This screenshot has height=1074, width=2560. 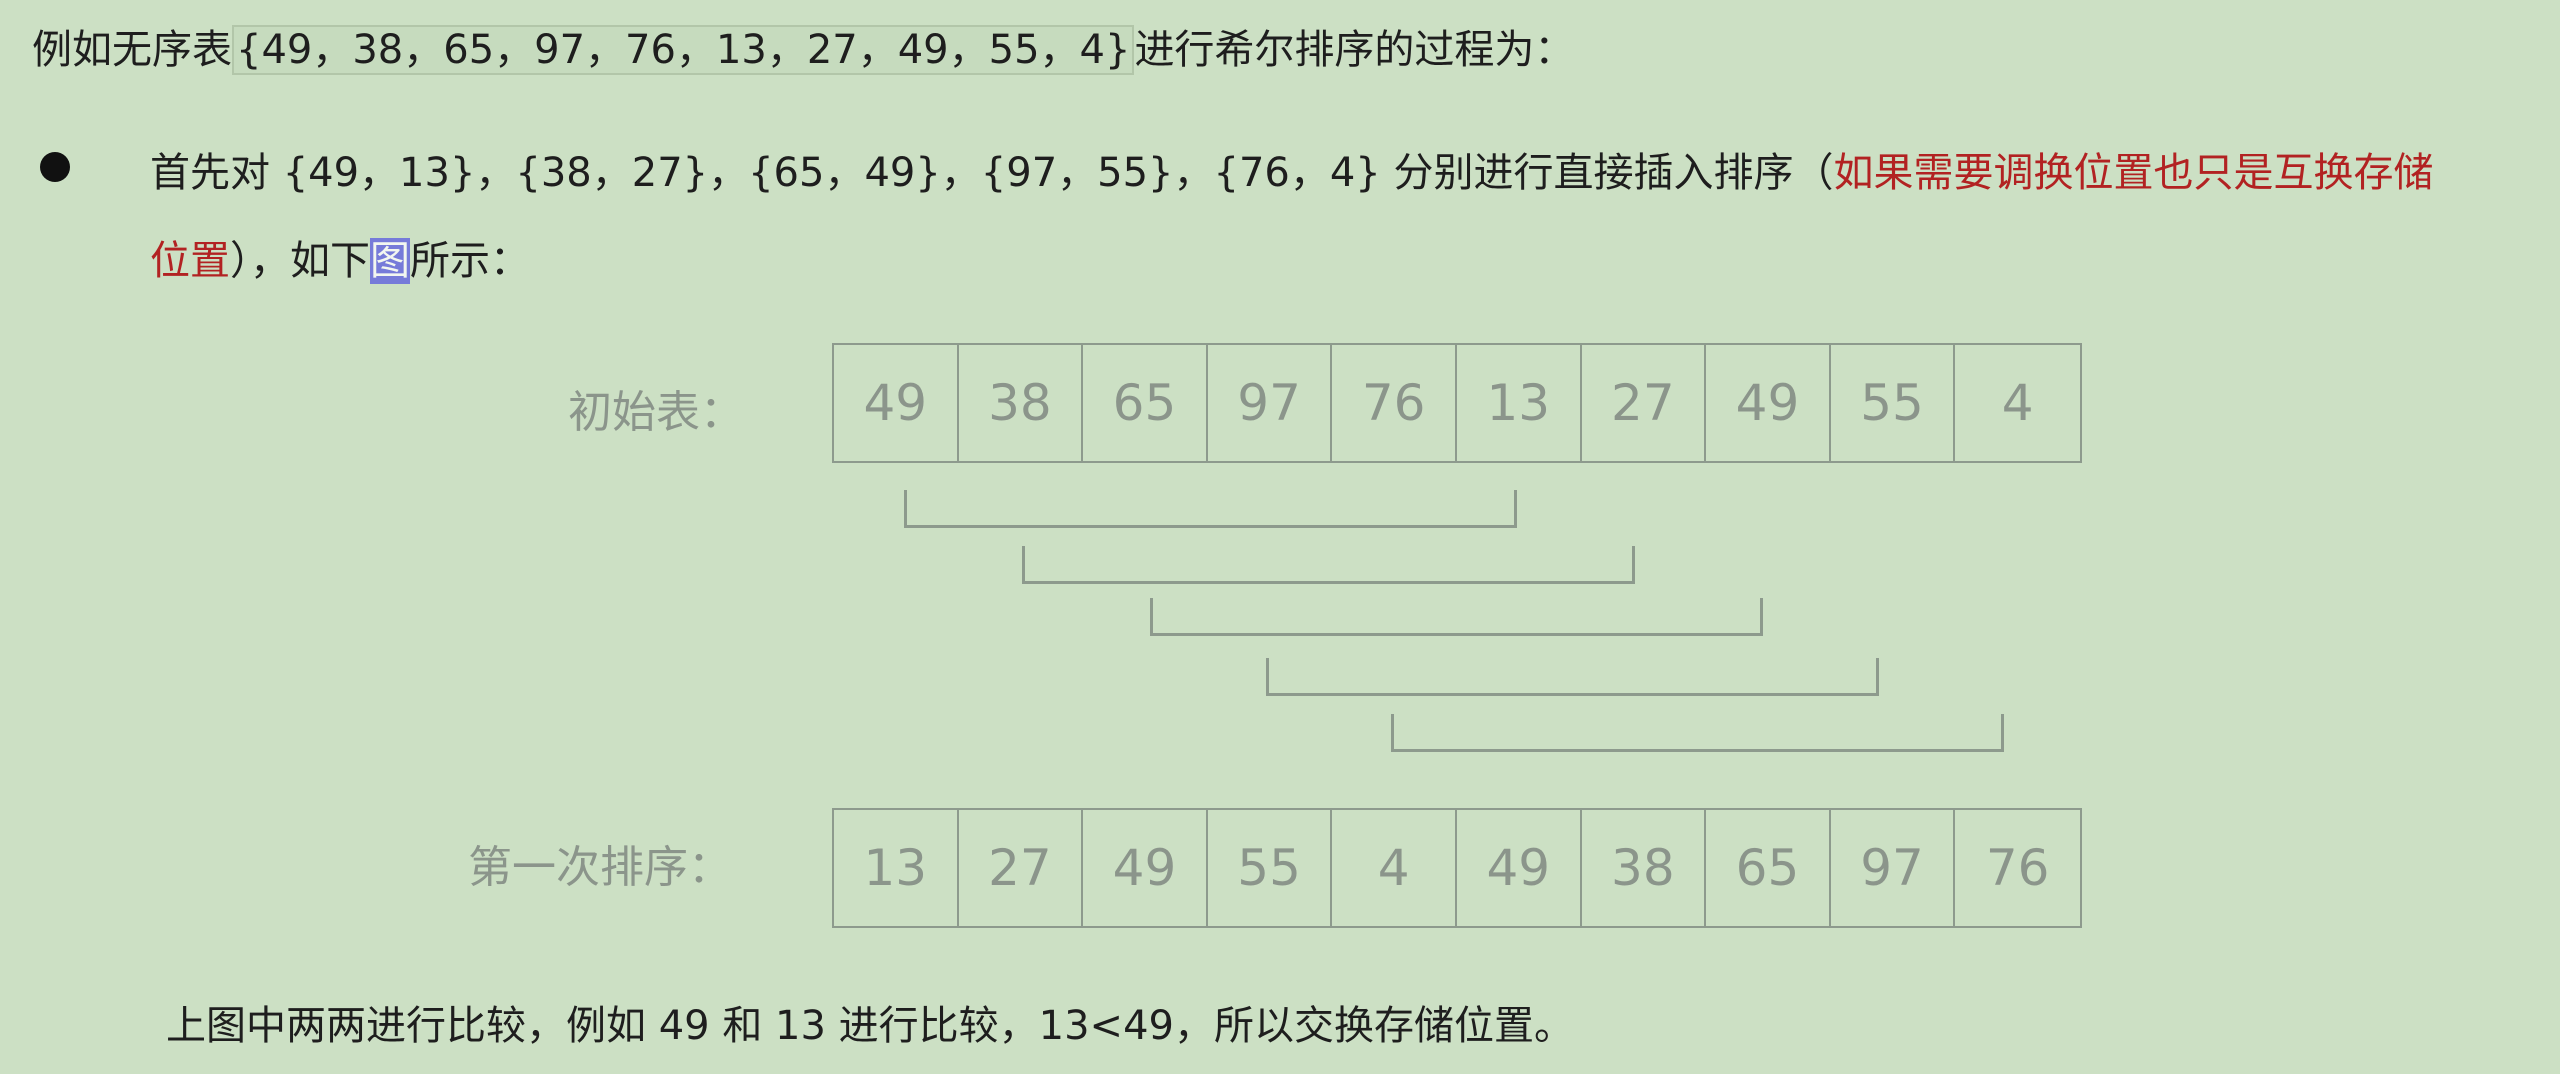 I want to click on intro-list: {49，38，65，97，76，13，27，49，55，4}, so click(x=683, y=50).